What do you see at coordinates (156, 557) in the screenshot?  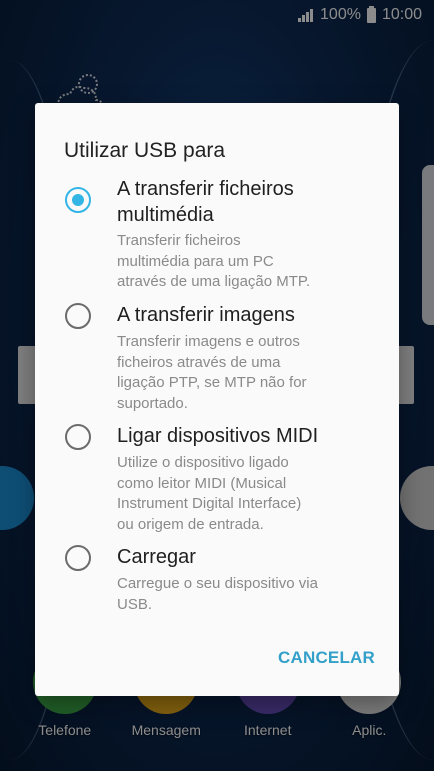 I see `option-title: Carregar` at bounding box center [156, 557].